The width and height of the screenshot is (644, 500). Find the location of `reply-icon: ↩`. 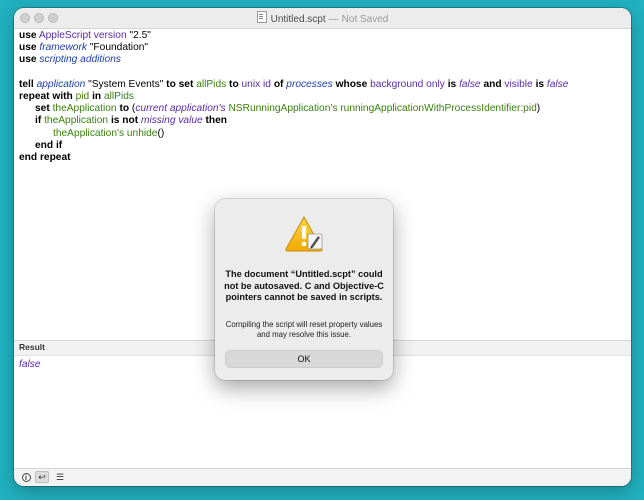

reply-icon: ↩ is located at coordinates (42, 476).